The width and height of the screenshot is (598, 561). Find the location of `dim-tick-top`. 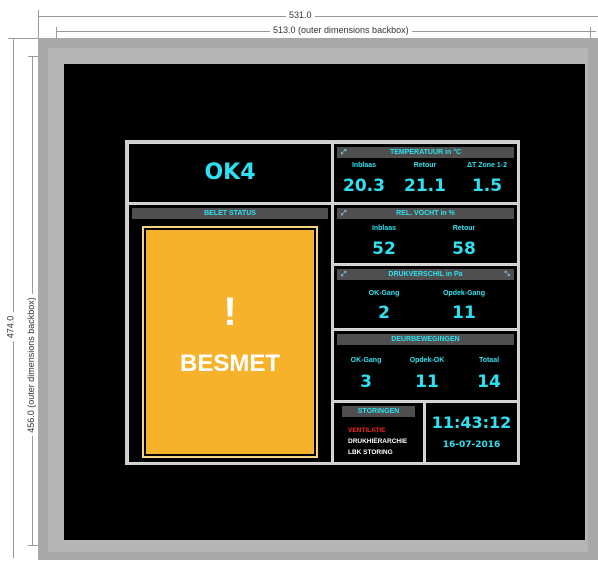

dim-tick-top is located at coordinates (23, 38).